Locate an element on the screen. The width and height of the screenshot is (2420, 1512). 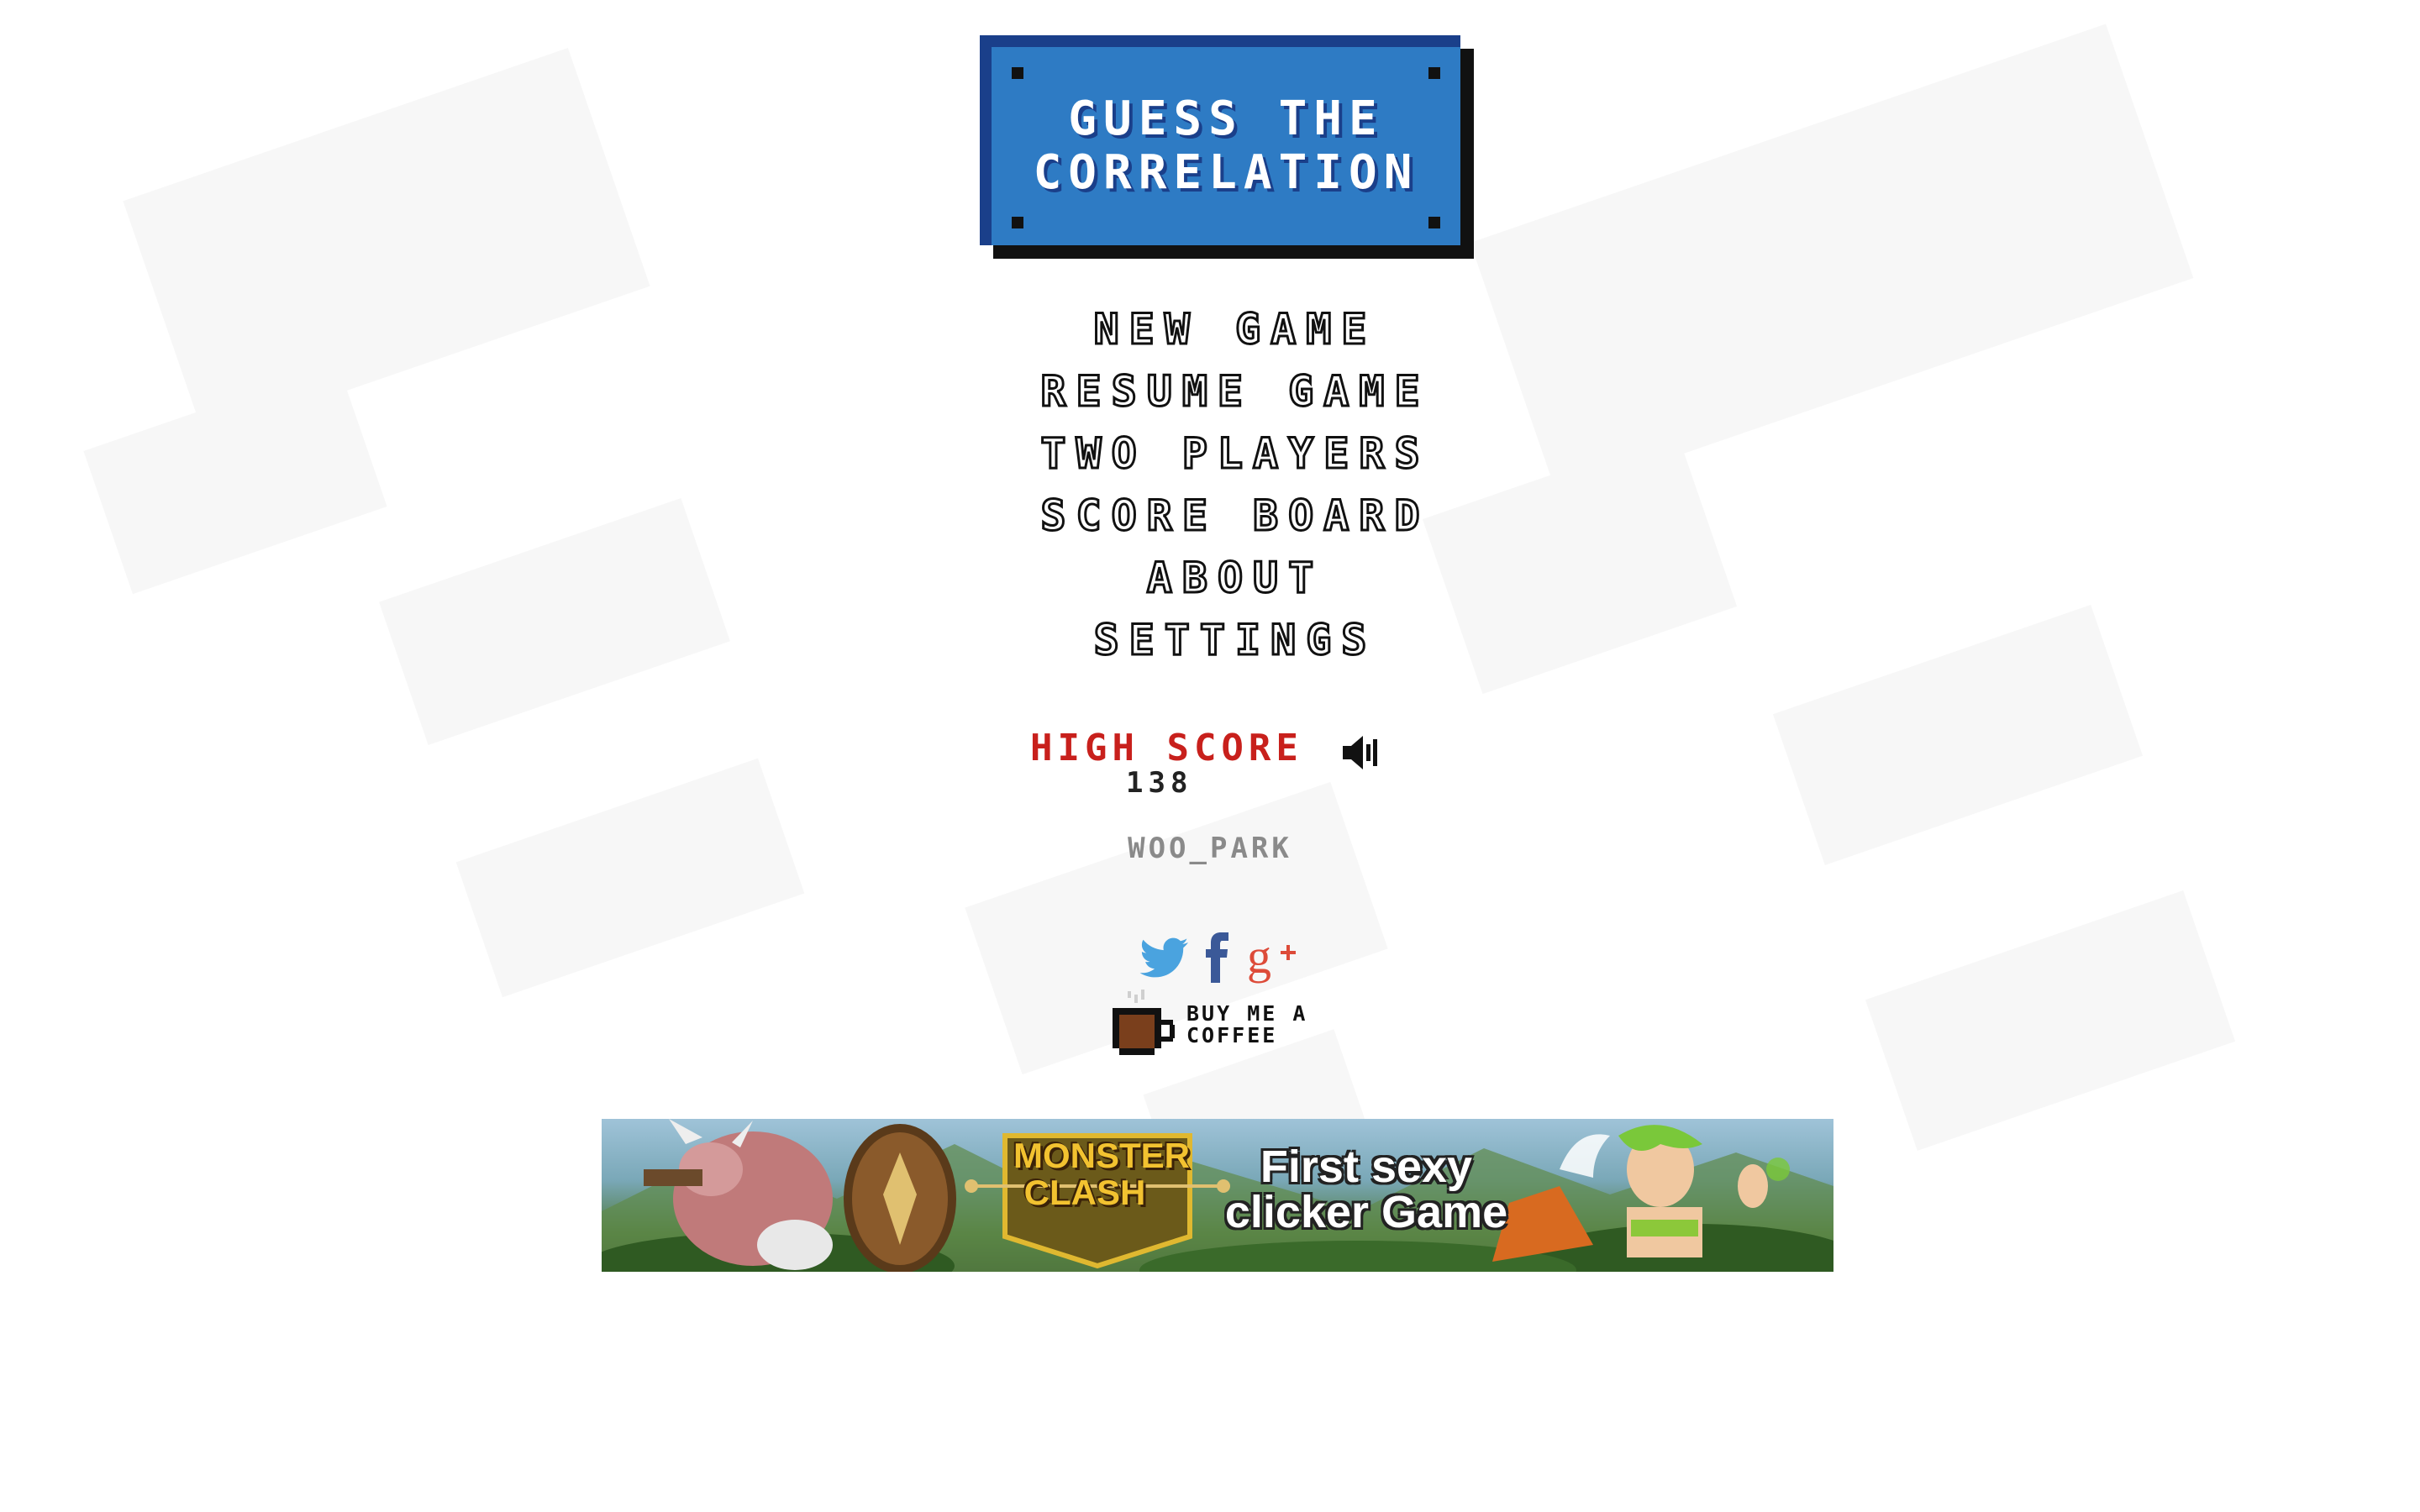
game-title-line1: GUESS THE is located at coordinates (1226, 119).